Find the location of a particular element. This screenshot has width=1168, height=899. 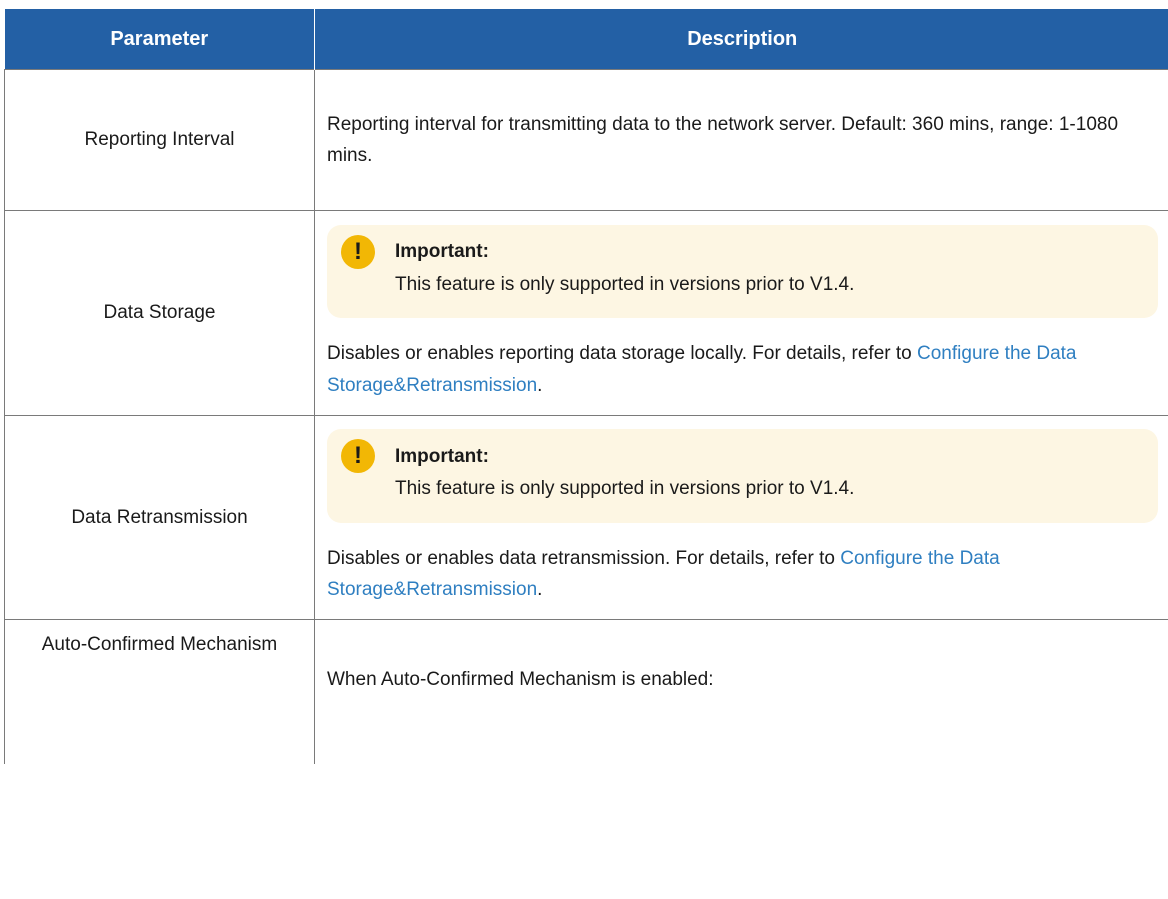

param-name-data-storage: Data Storage is located at coordinates (159, 313).